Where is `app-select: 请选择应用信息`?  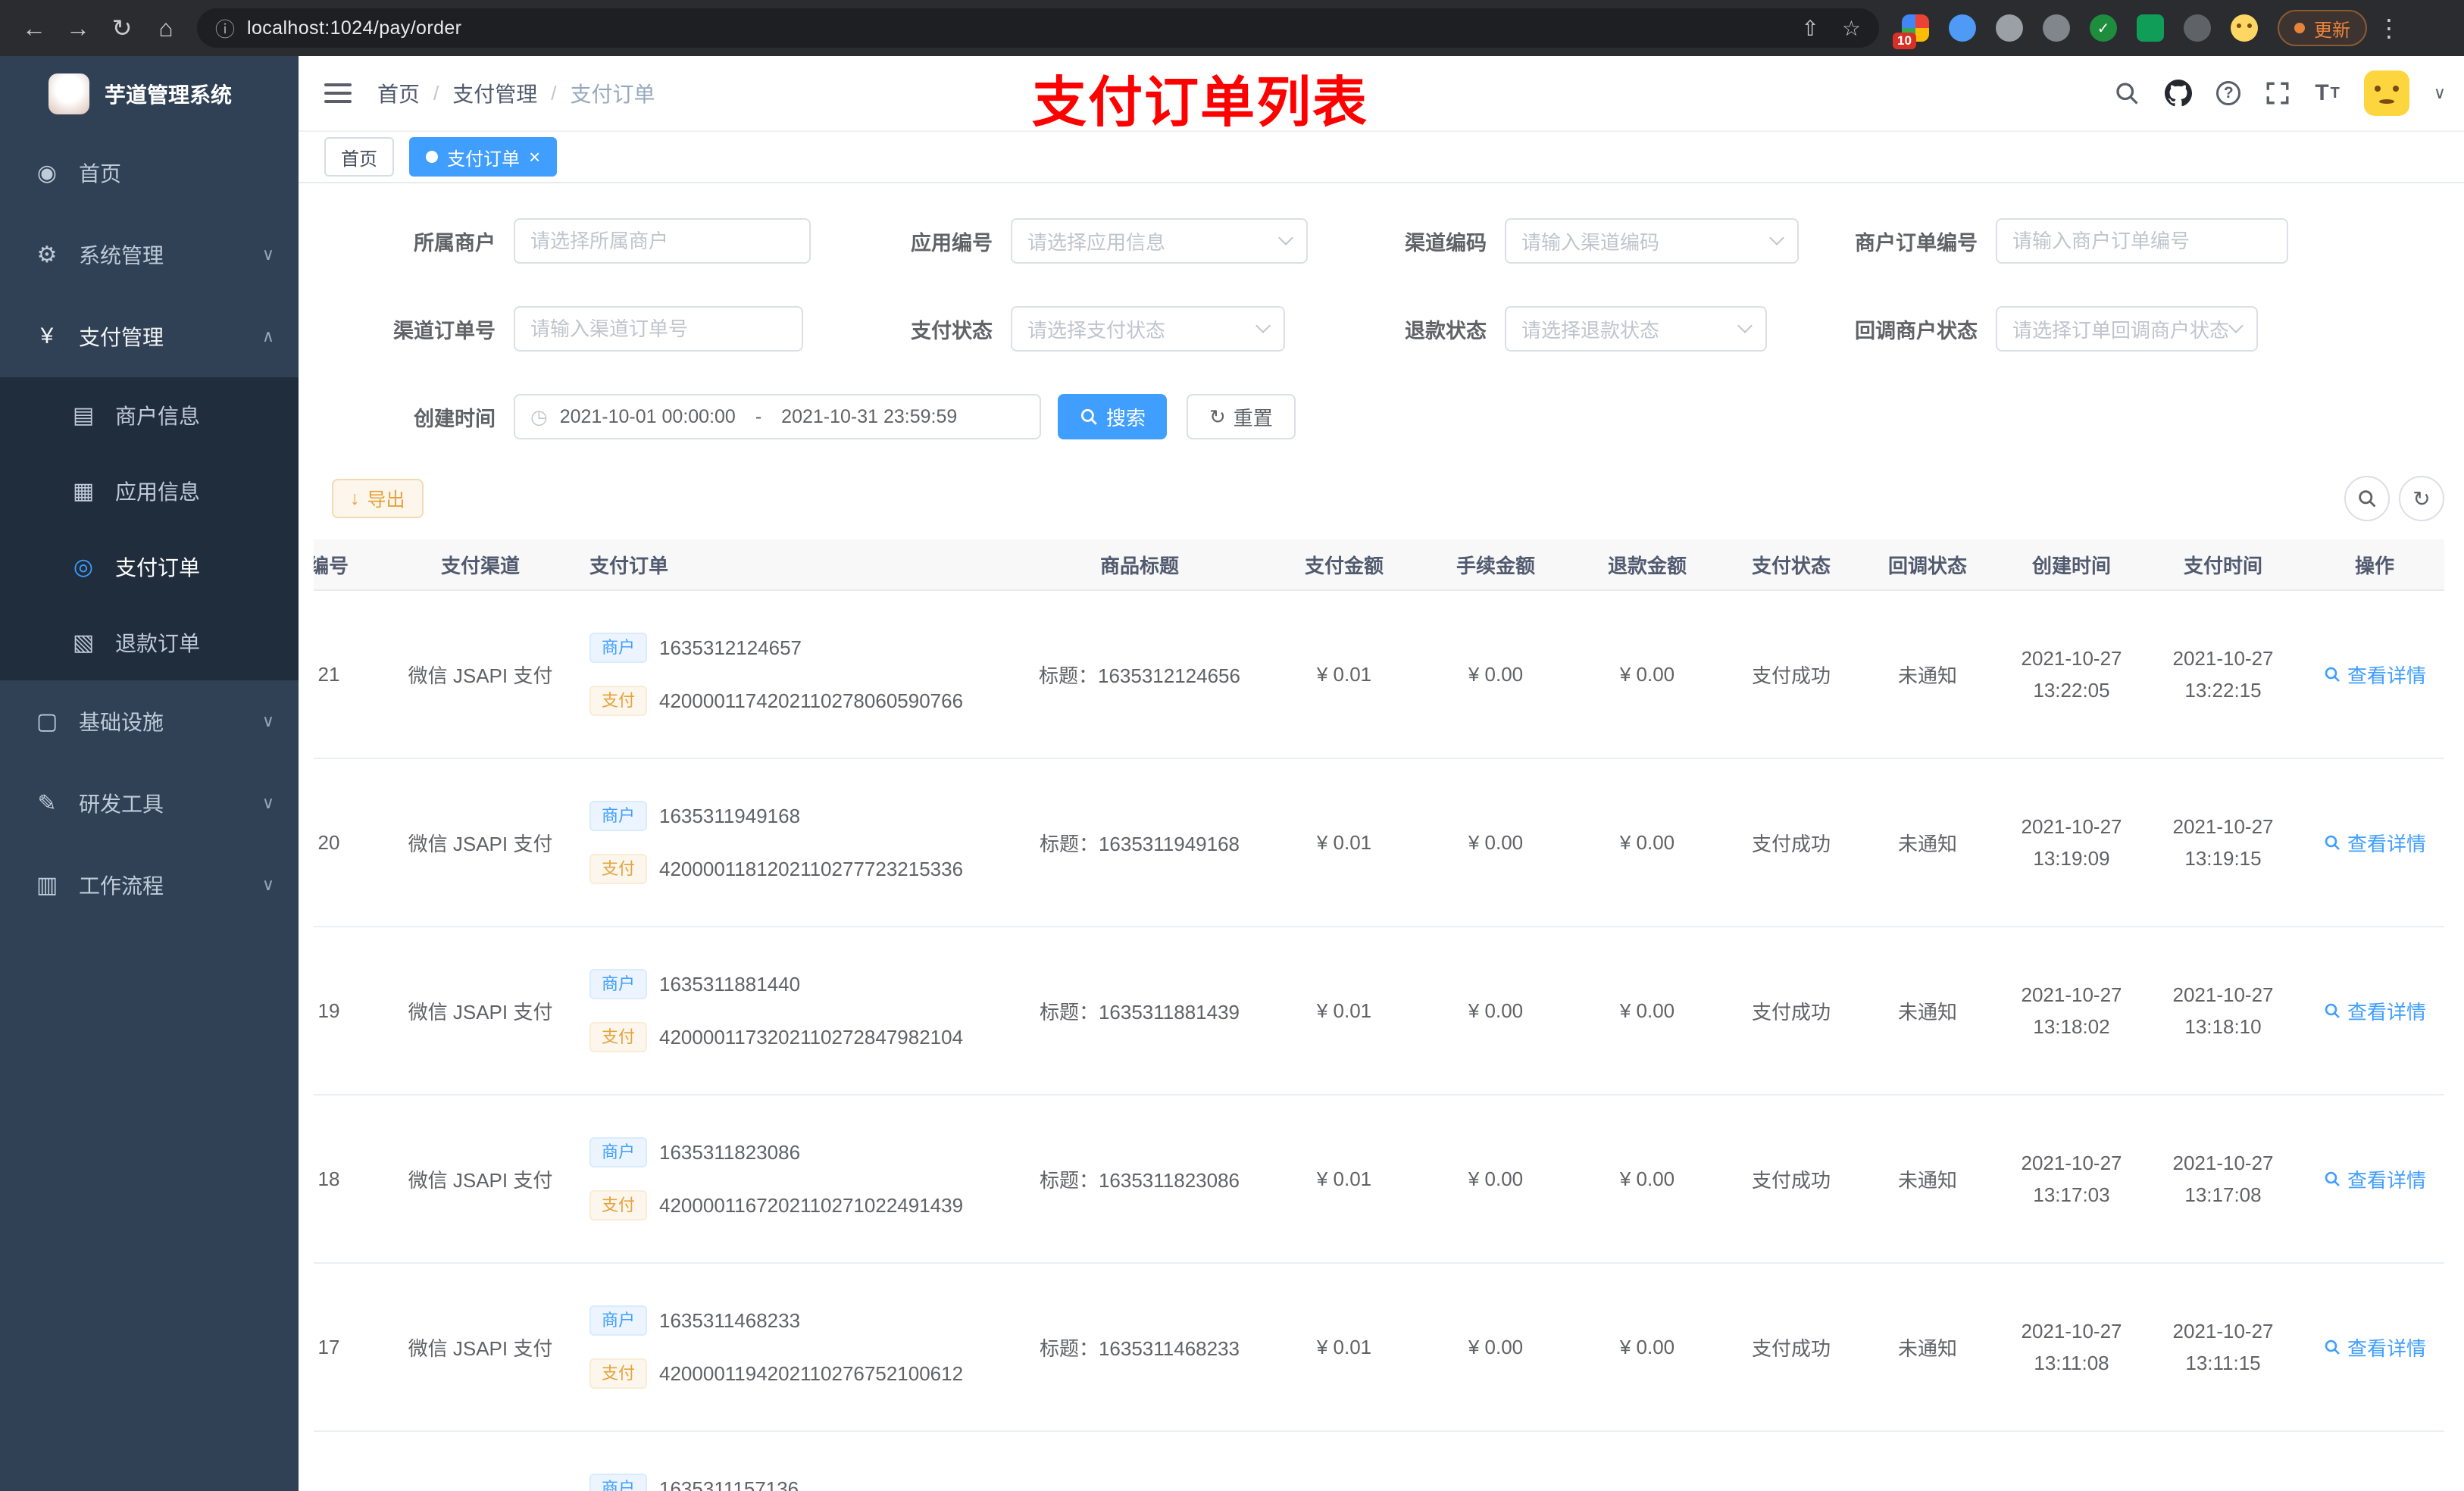 app-select: 请选择应用信息 is located at coordinates (1159, 241).